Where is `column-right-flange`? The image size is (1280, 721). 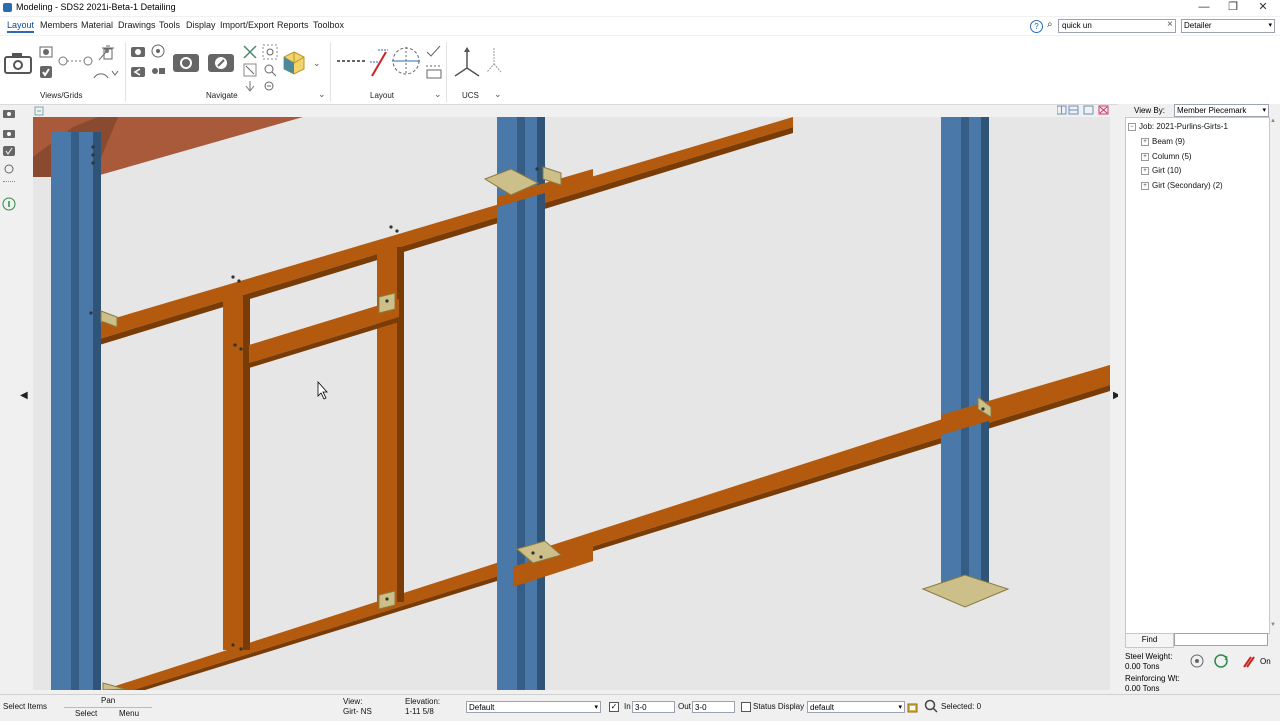
column-right-flange is located at coordinates (985, 356).